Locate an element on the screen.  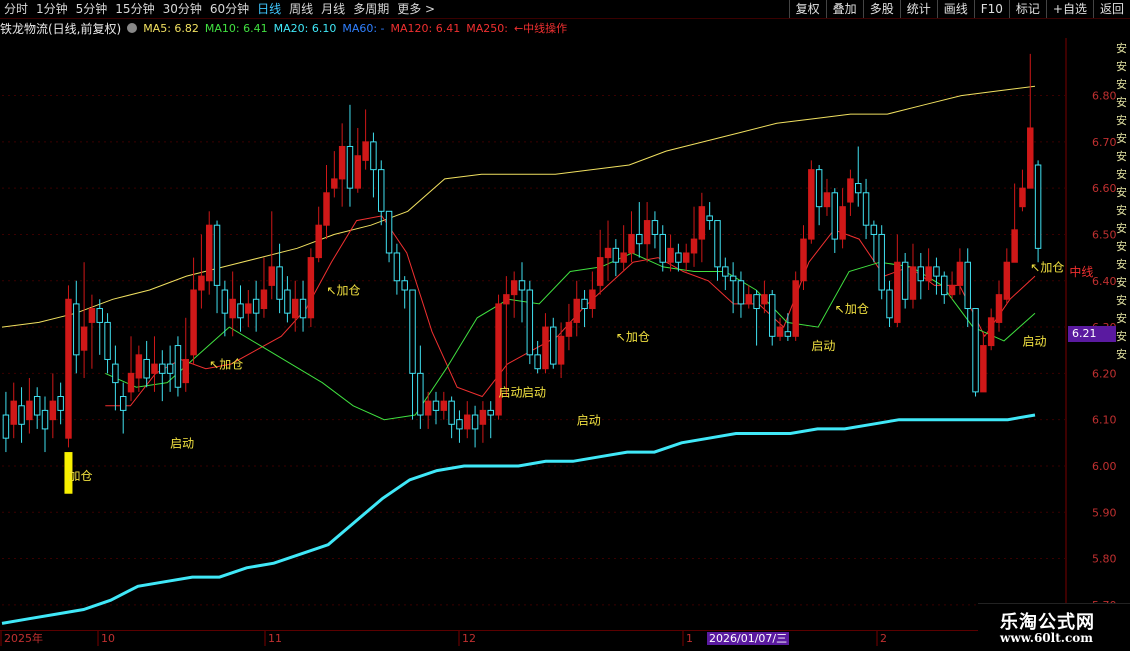
current-price-tag: 6.21 is located at coordinates (1093, 334).